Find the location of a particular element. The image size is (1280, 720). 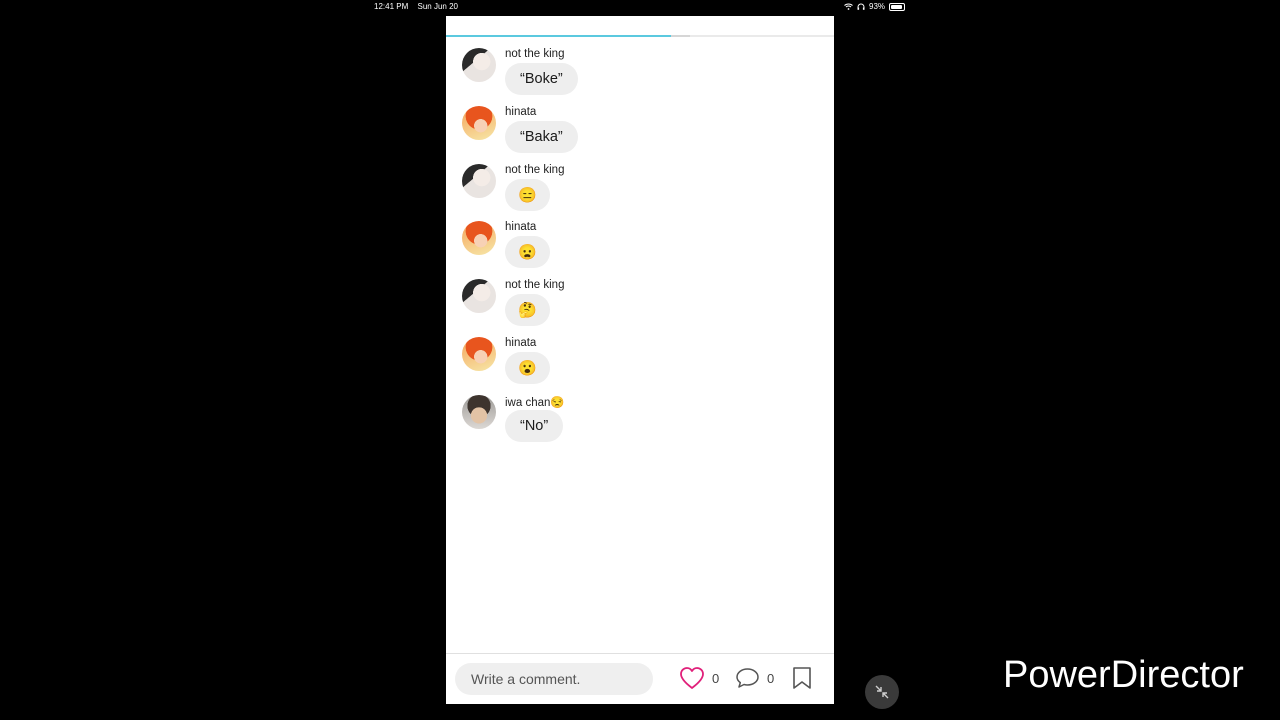

story-progress-bar is located at coordinates (640, 36).